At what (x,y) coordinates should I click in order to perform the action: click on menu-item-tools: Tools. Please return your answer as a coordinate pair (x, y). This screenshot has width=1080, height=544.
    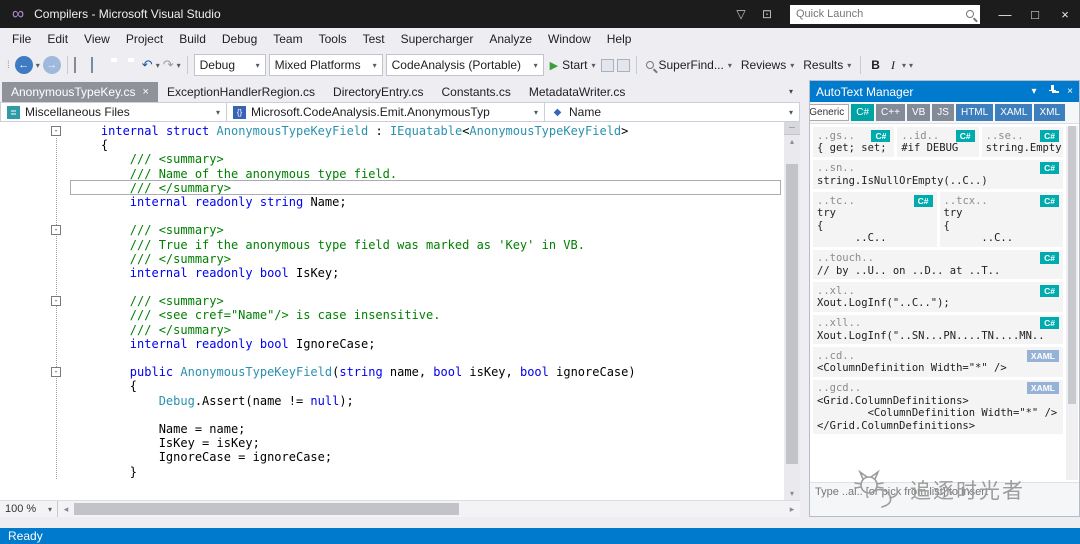
    Looking at the image, I should click on (333, 39).